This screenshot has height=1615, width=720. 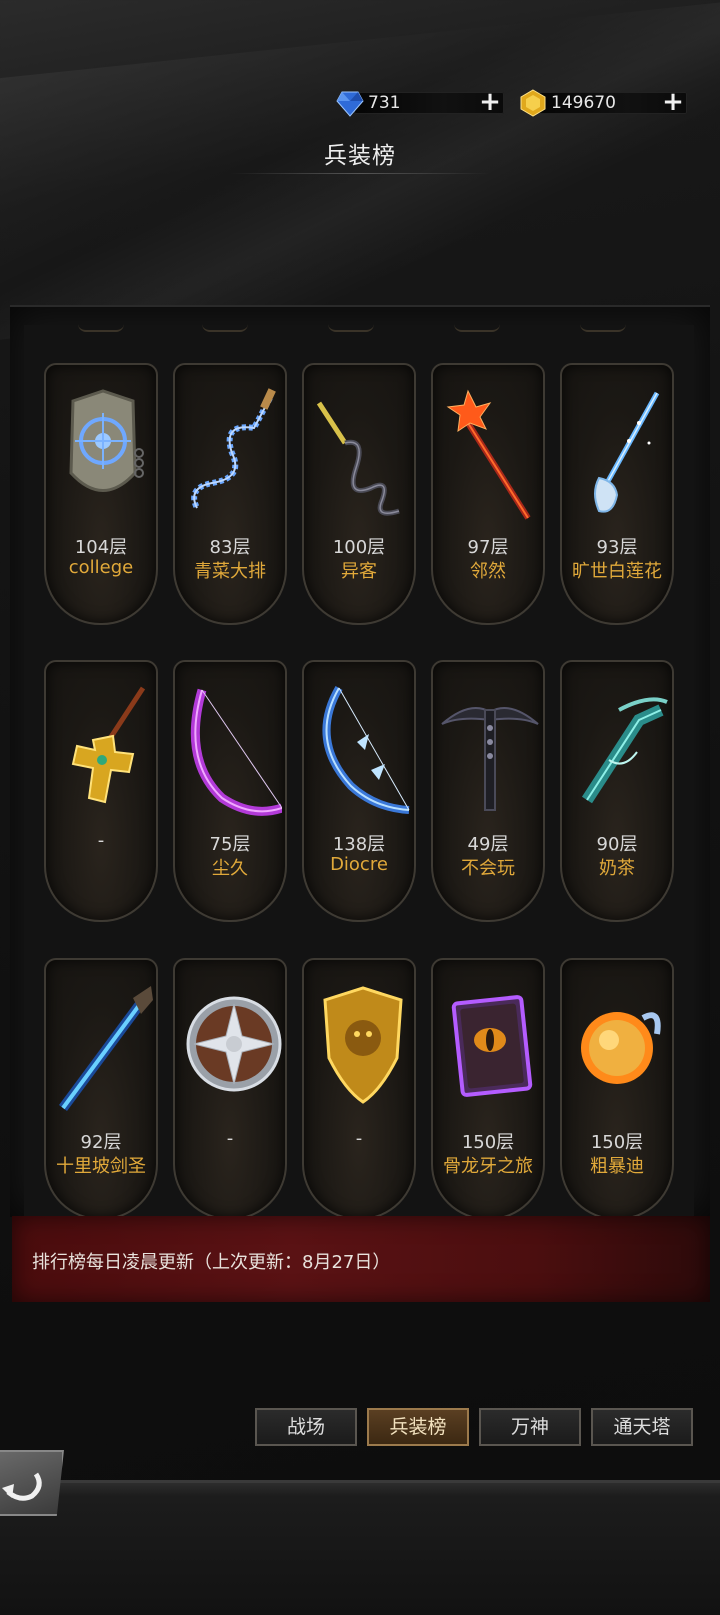 What do you see at coordinates (350, 104) in the screenshot?
I see `blue-gem-icon` at bounding box center [350, 104].